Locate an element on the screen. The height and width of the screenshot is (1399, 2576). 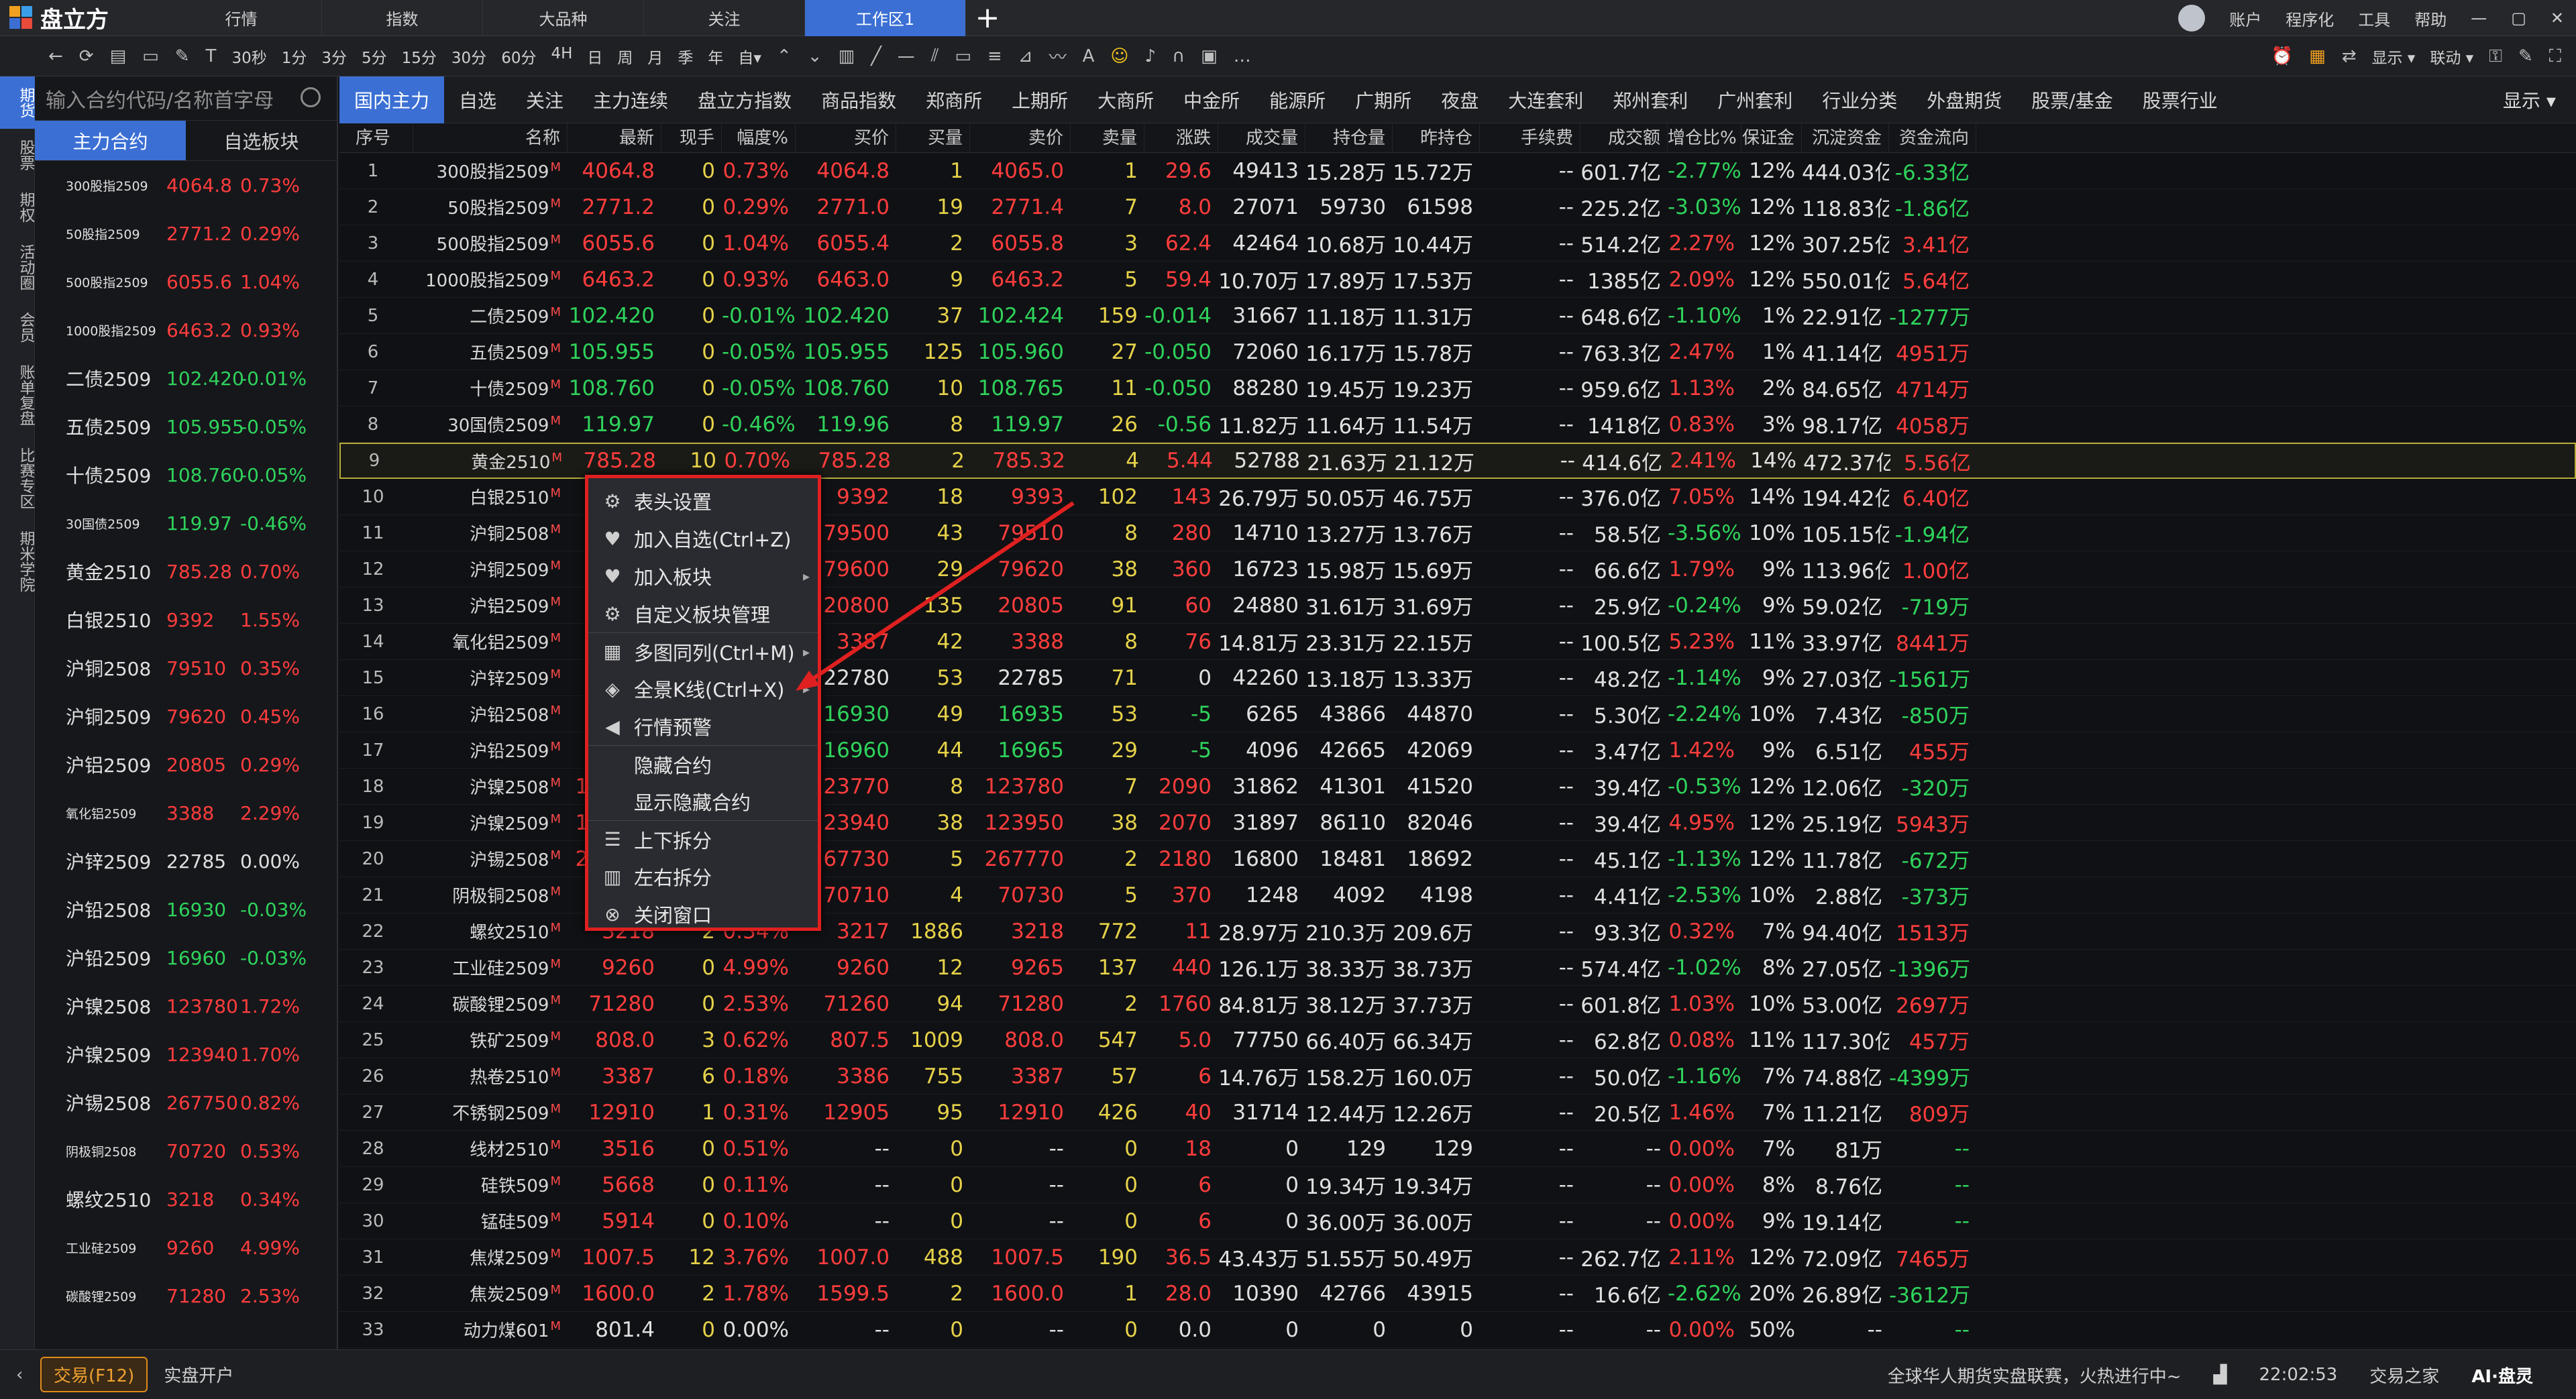
ai-assistant-button: AI·盘灵 is located at coordinates (2502, 1375).